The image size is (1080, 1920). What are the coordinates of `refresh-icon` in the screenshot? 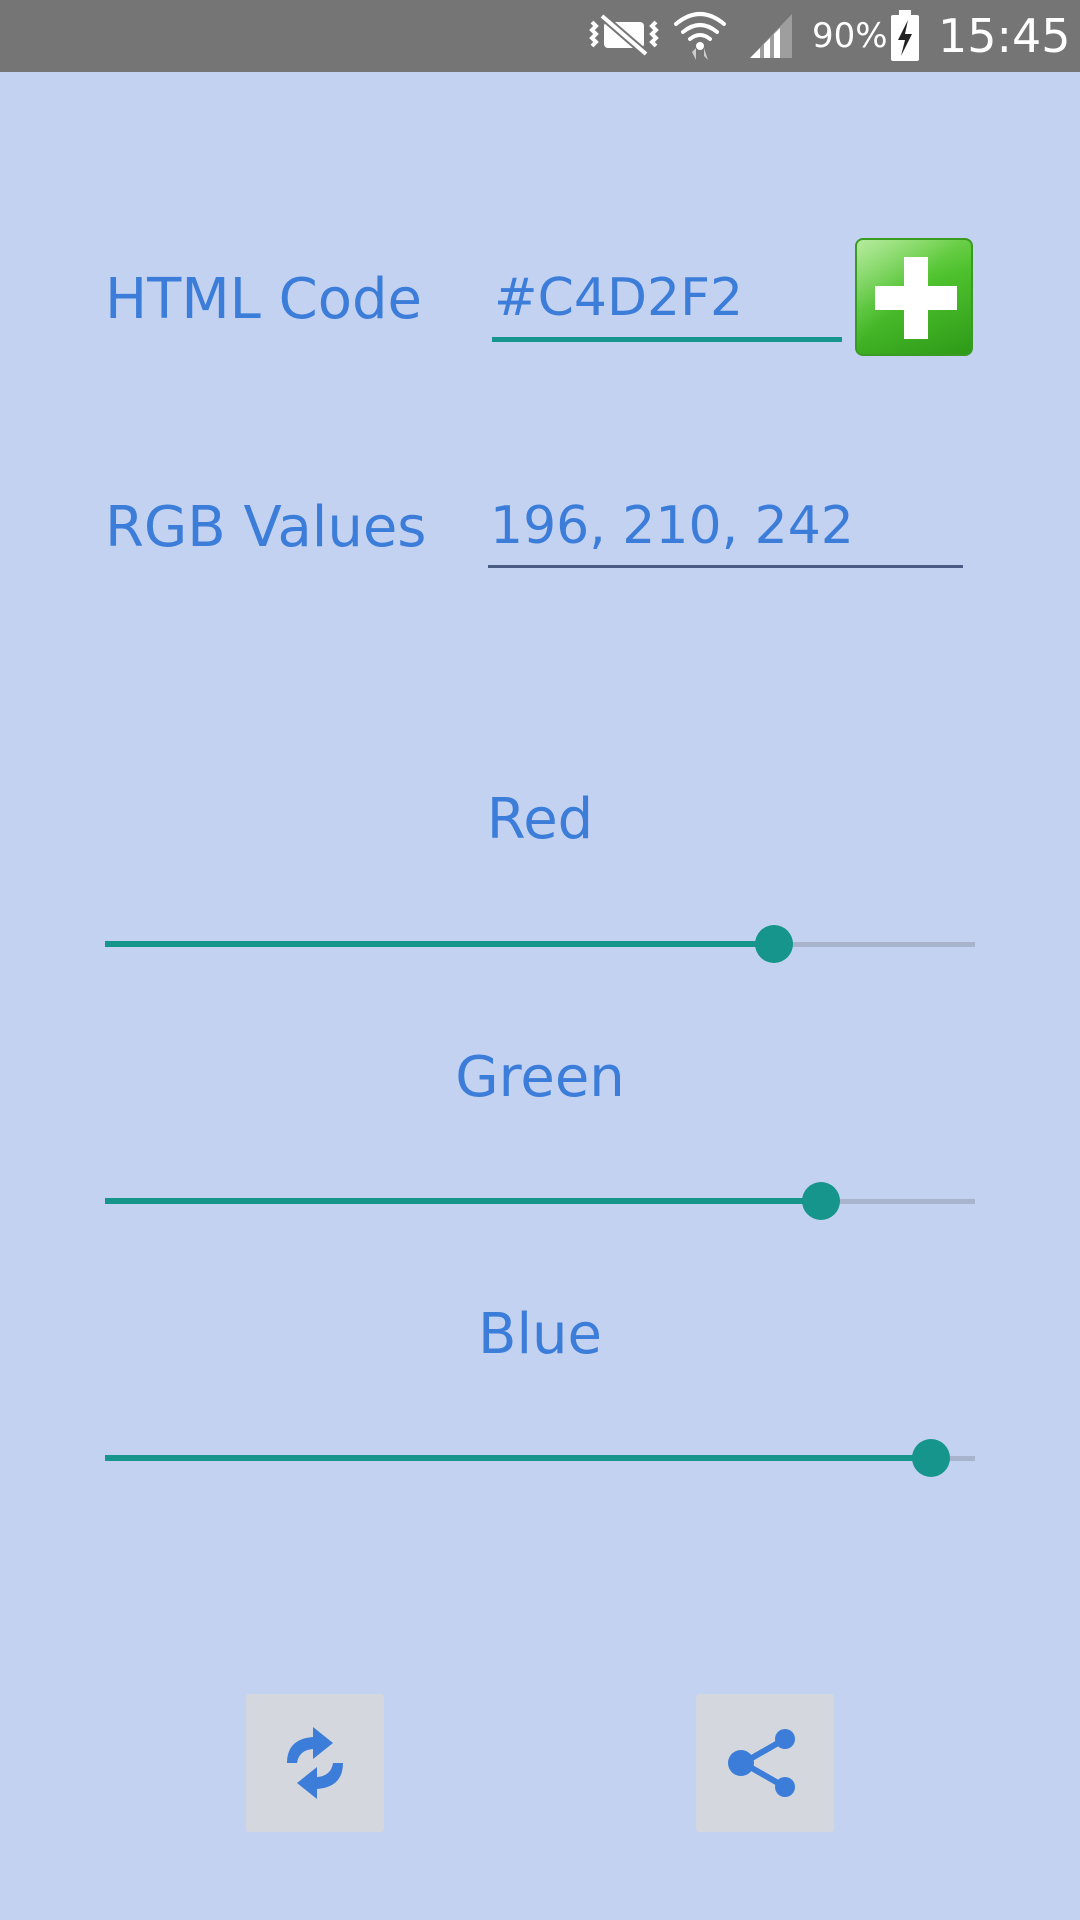 It's located at (315, 1763).